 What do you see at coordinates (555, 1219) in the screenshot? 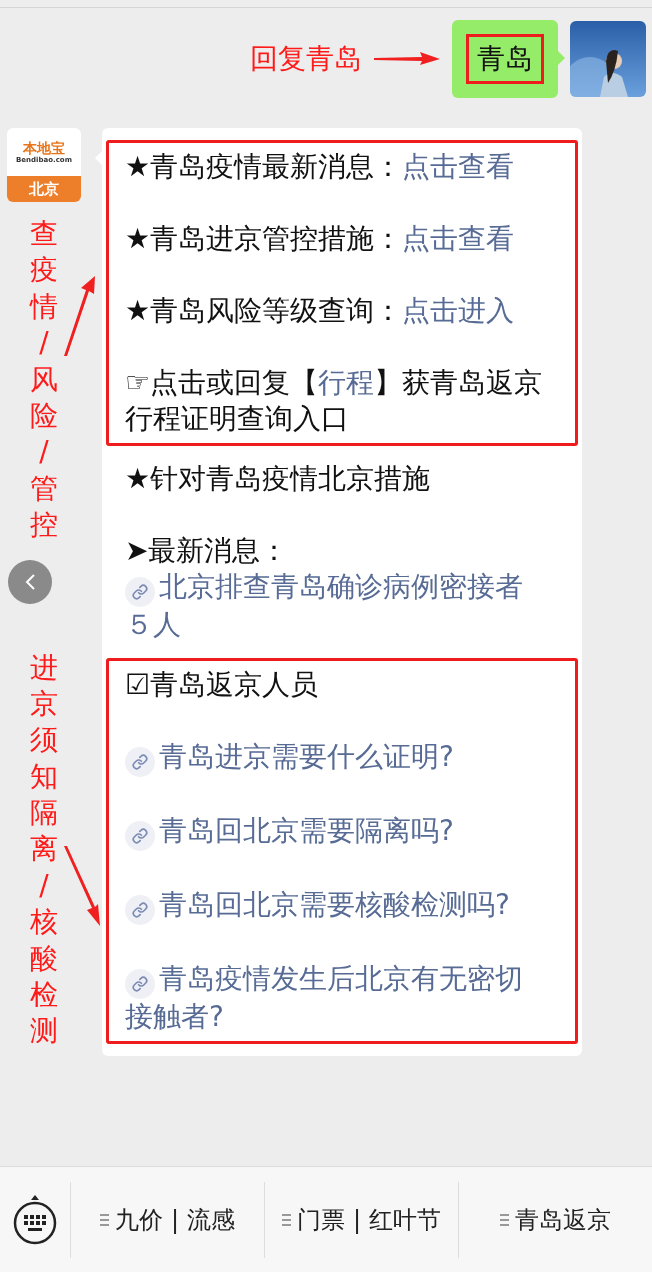
I see `menu-item: 青岛返京` at bounding box center [555, 1219].